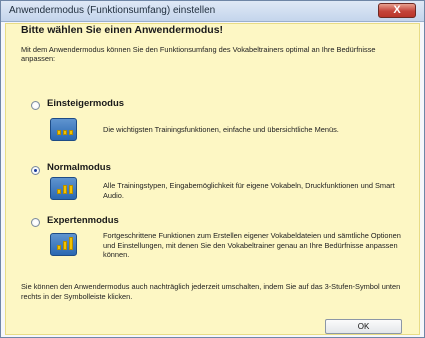  I want to click on radio-normalmodus, so click(35, 170).